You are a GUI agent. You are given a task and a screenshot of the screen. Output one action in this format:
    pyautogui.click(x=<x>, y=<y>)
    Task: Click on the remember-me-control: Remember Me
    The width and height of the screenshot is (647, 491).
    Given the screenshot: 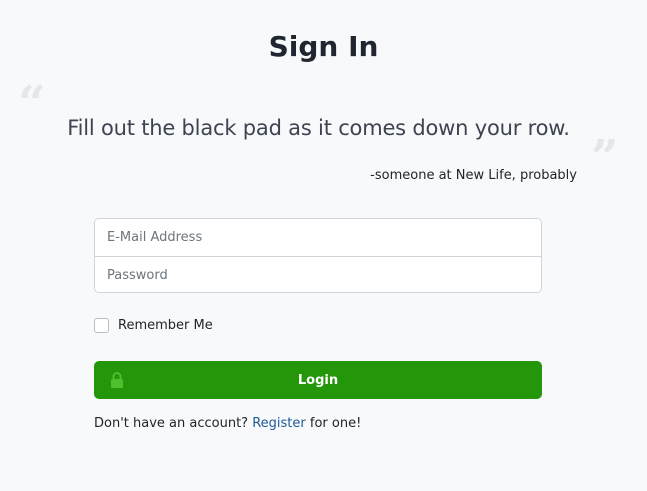 What is the action you would take?
    pyautogui.click(x=153, y=325)
    